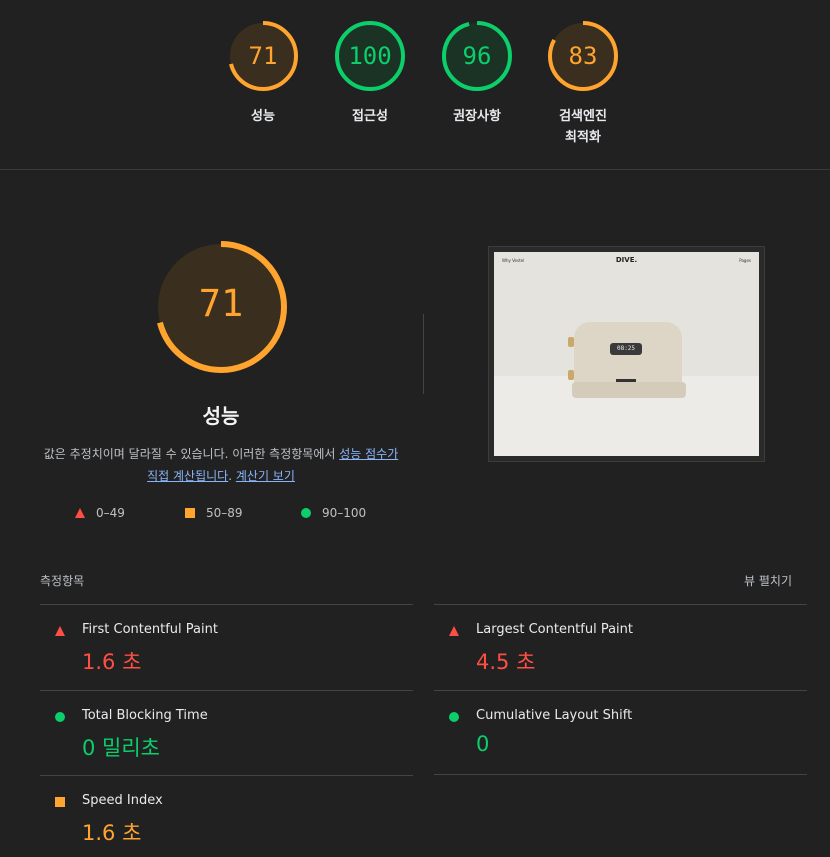  What do you see at coordinates (768, 580) in the screenshot?
I see `expand-view-toggle: 뷰 펼치기` at bounding box center [768, 580].